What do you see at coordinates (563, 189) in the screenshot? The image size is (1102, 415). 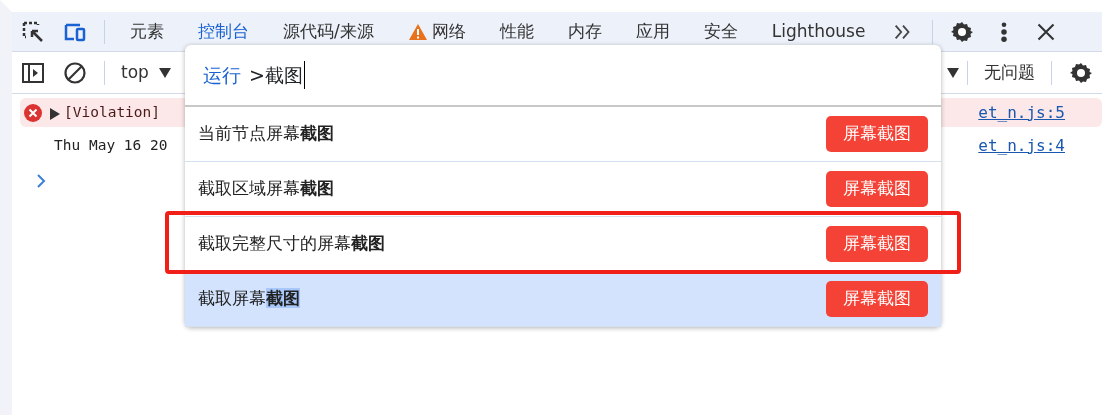 I see `command-item: 截取区域屏幕截图 屏幕截图` at bounding box center [563, 189].